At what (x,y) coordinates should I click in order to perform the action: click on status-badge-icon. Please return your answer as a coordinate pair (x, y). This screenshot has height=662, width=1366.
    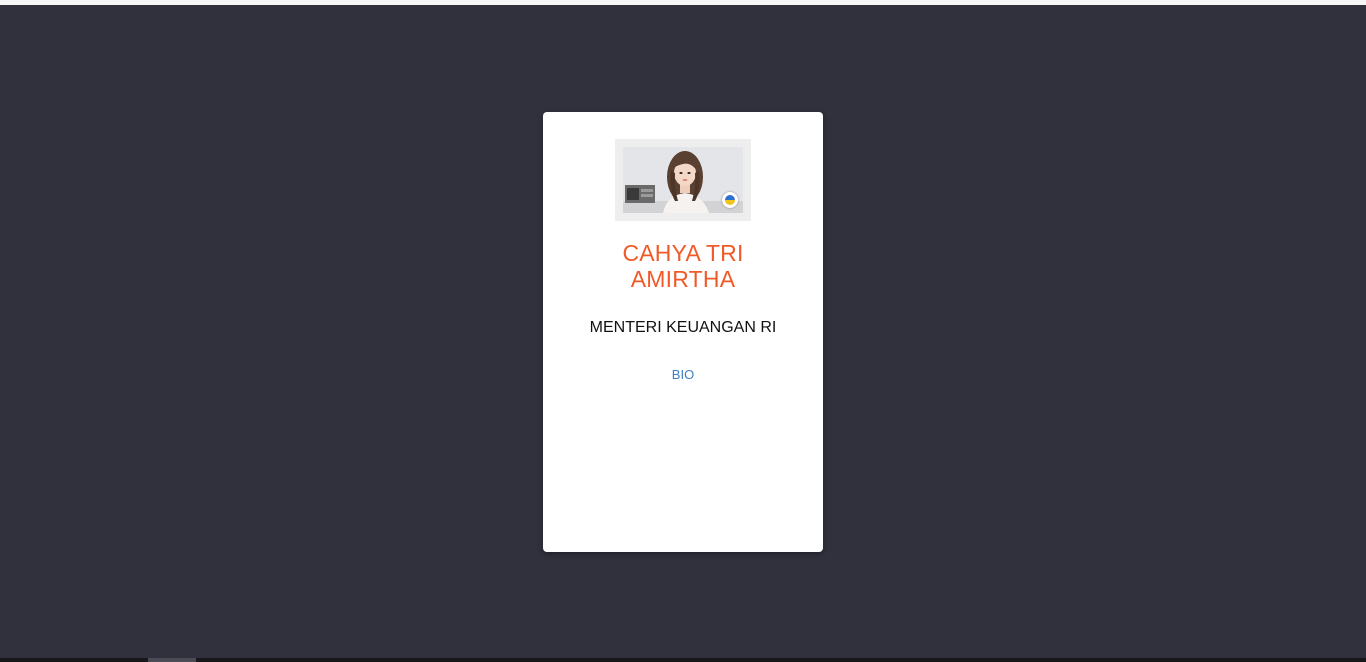
    Looking at the image, I should click on (730, 200).